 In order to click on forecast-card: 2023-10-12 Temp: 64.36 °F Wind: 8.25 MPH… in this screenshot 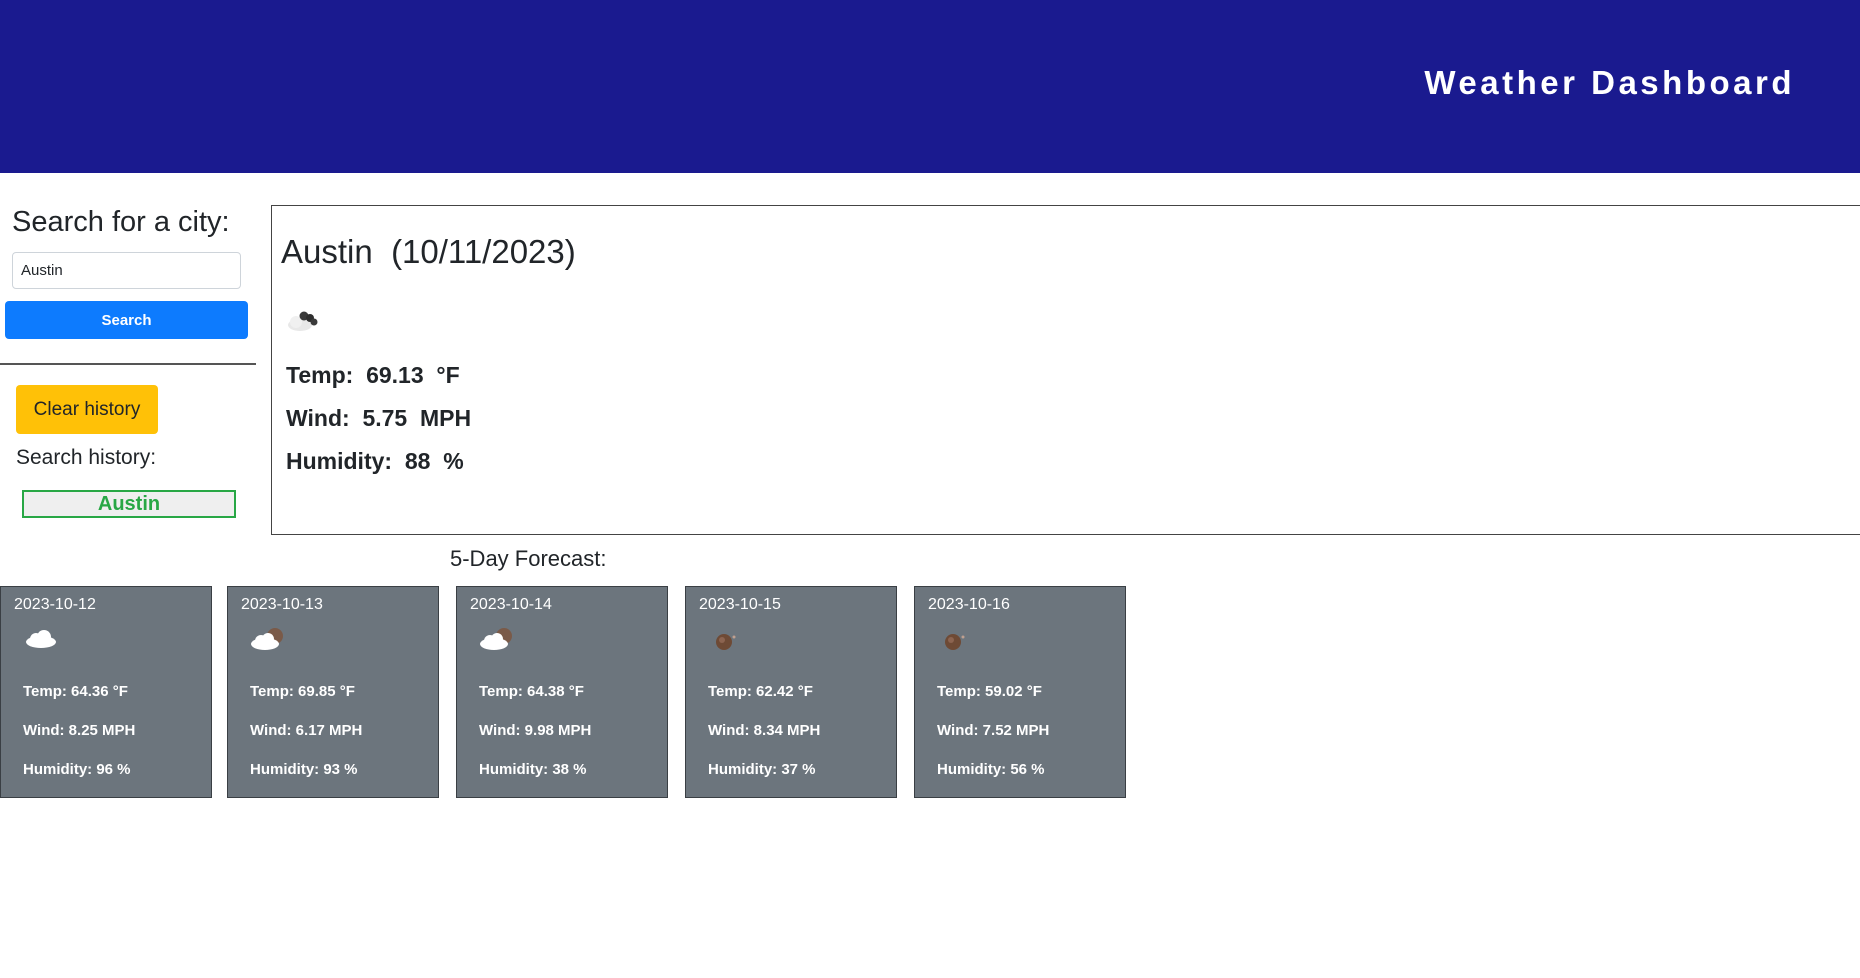, I will do `click(106, 692)`.